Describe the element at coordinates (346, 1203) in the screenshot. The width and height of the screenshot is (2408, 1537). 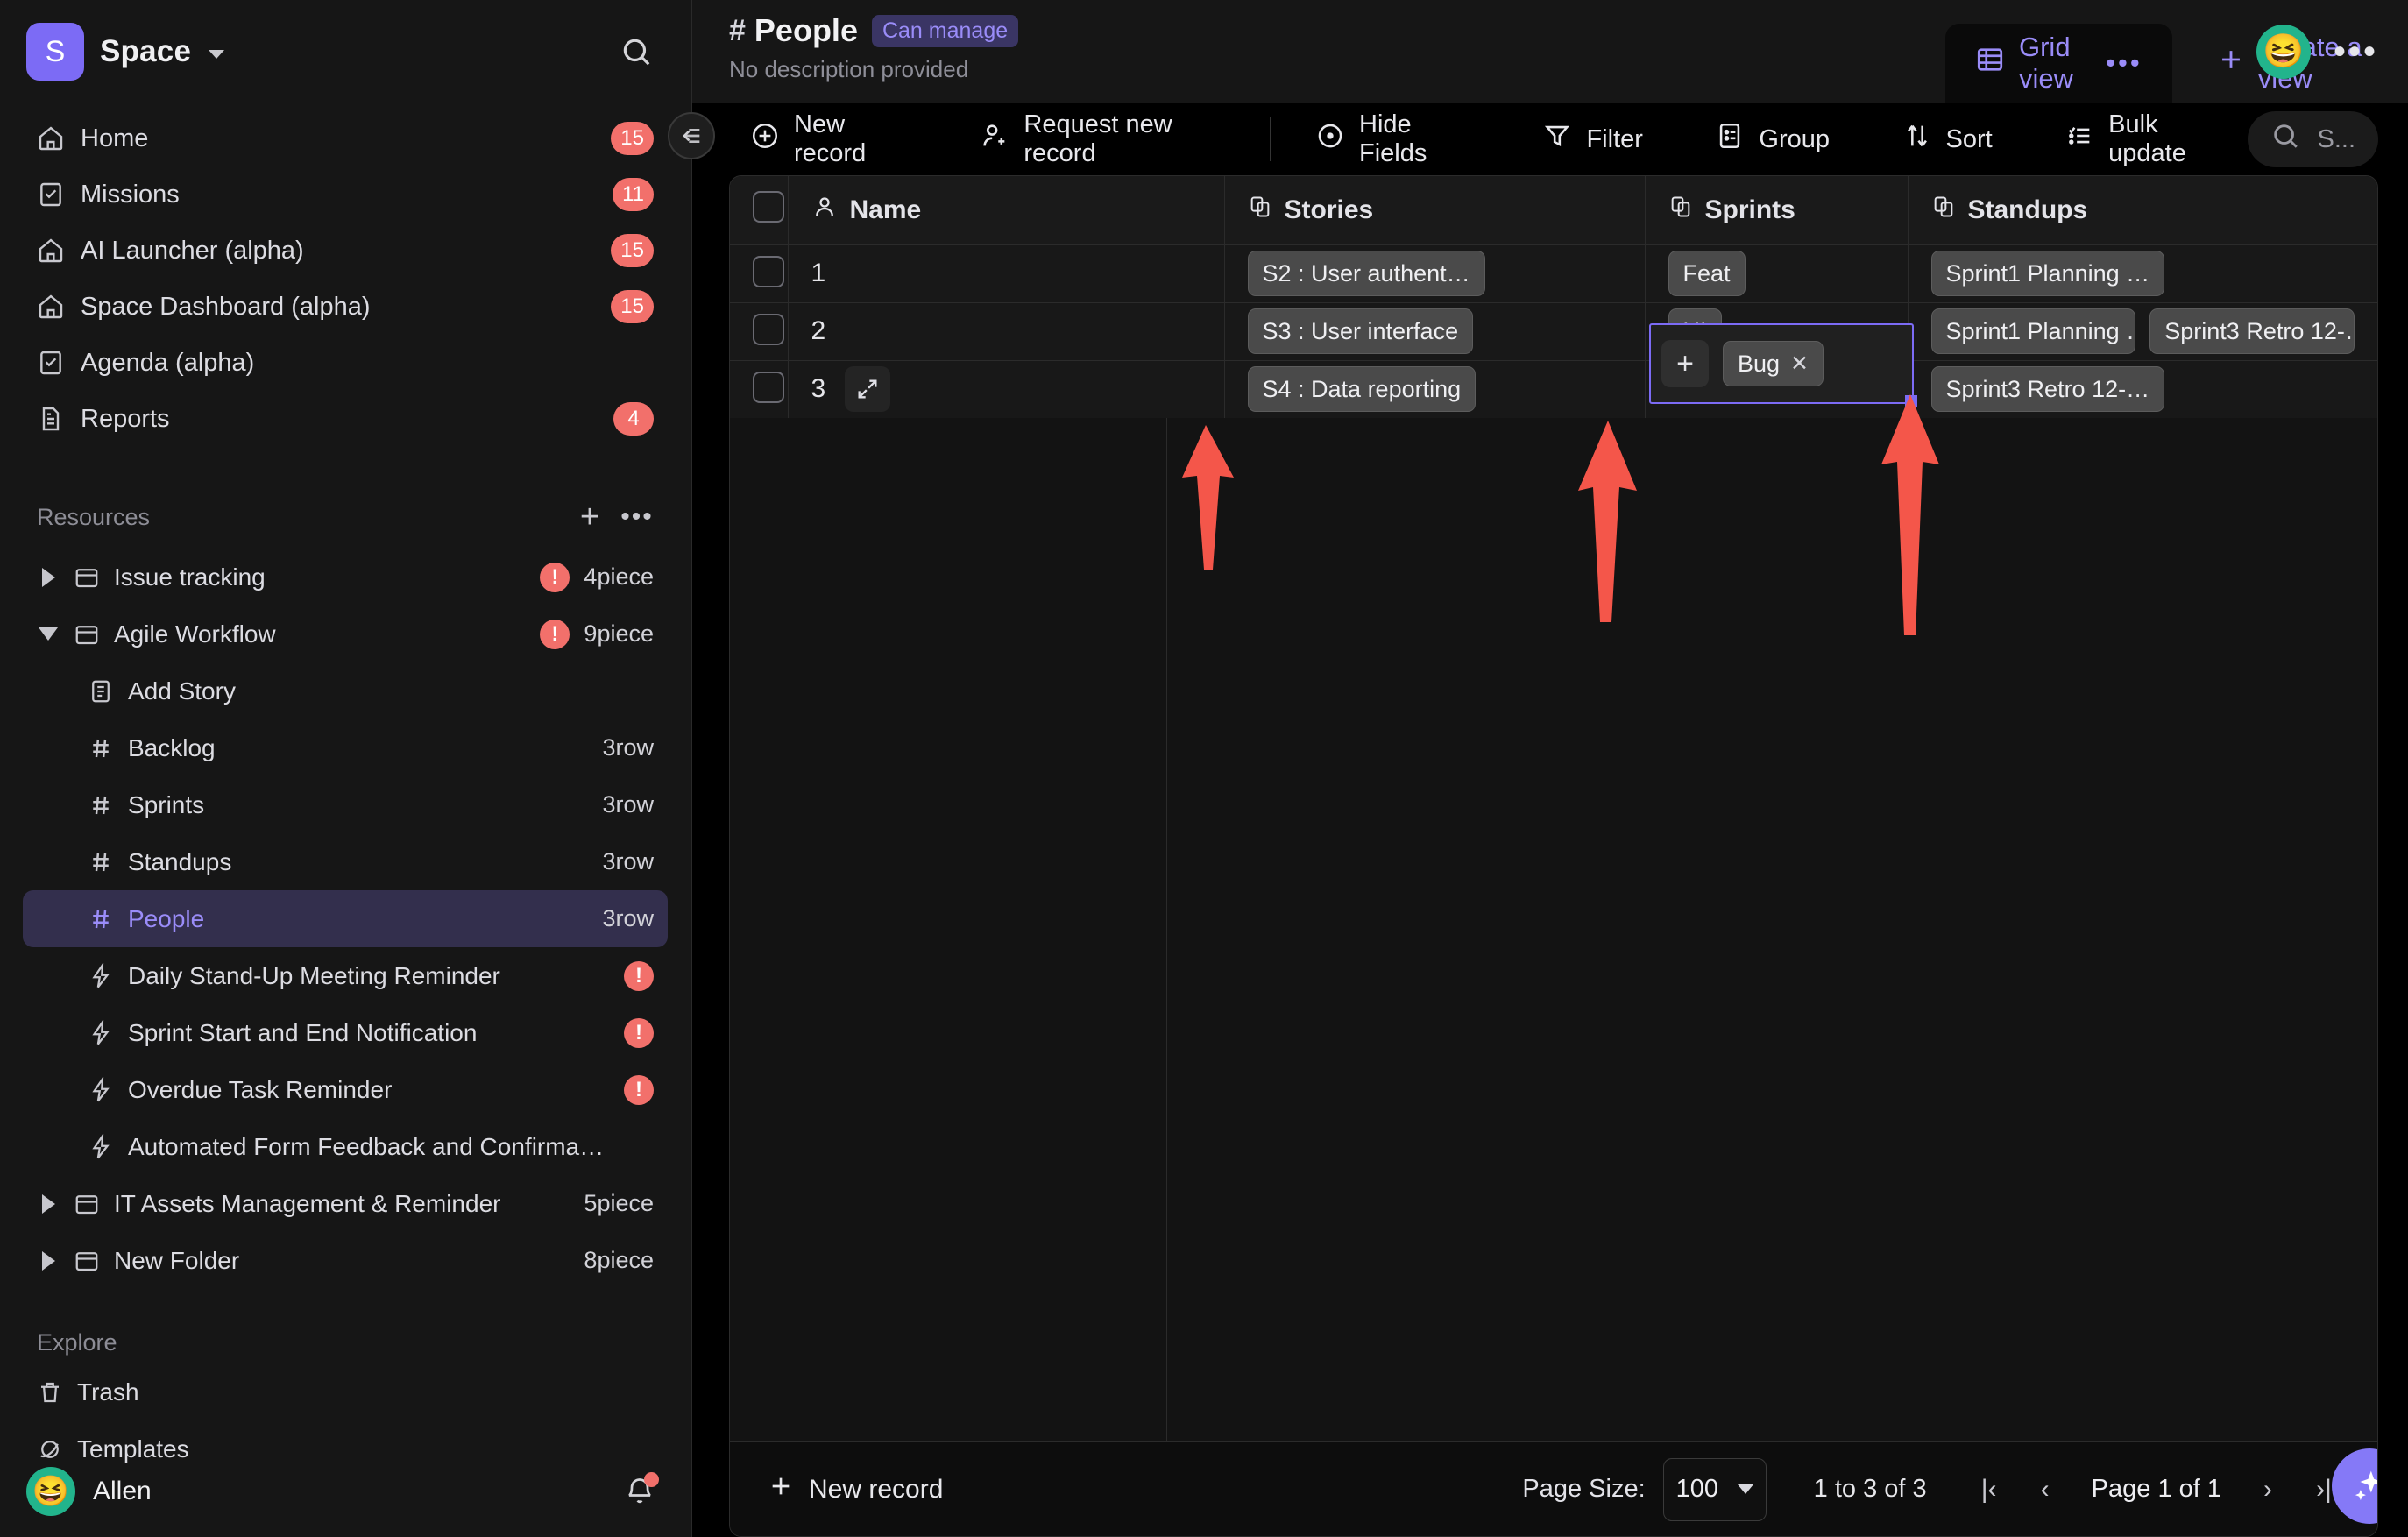
I see `tree-item-it-assets: IT Assets Management & Reminder 5piece` at that location.